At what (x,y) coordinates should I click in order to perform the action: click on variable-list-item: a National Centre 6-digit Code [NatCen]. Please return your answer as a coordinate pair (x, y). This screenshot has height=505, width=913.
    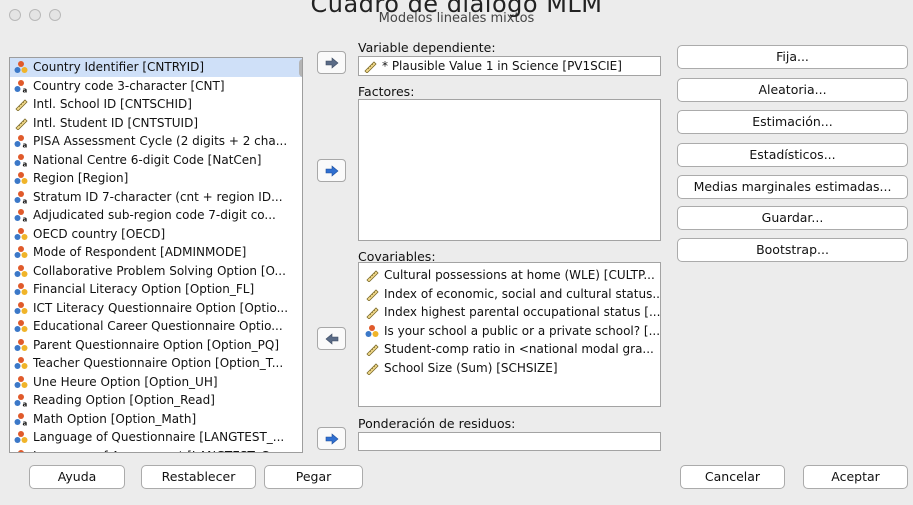
    Looking at the image, I should click on (156, 160).